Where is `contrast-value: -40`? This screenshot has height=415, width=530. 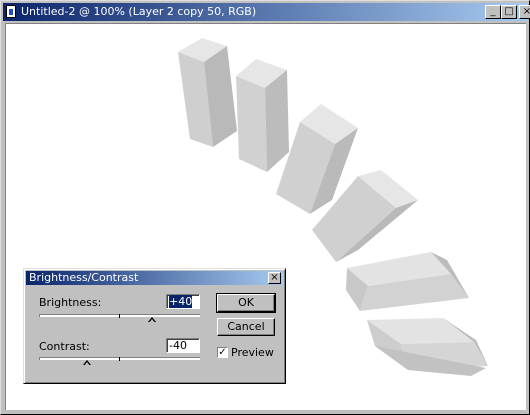 contrast-value: -40 is located at coordinates (178, 345).